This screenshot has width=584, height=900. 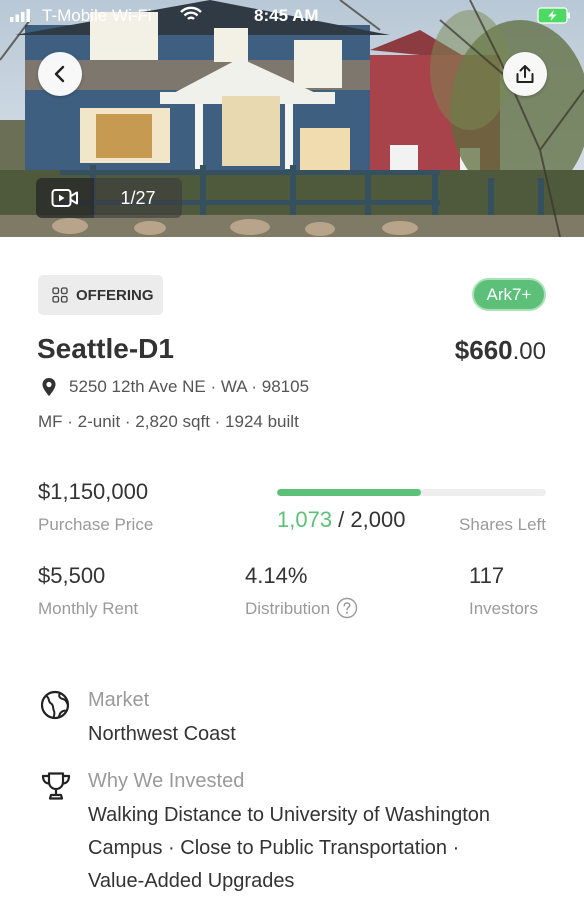 I want to click on shares-sold: 1,073, so click(x=305, y=519).